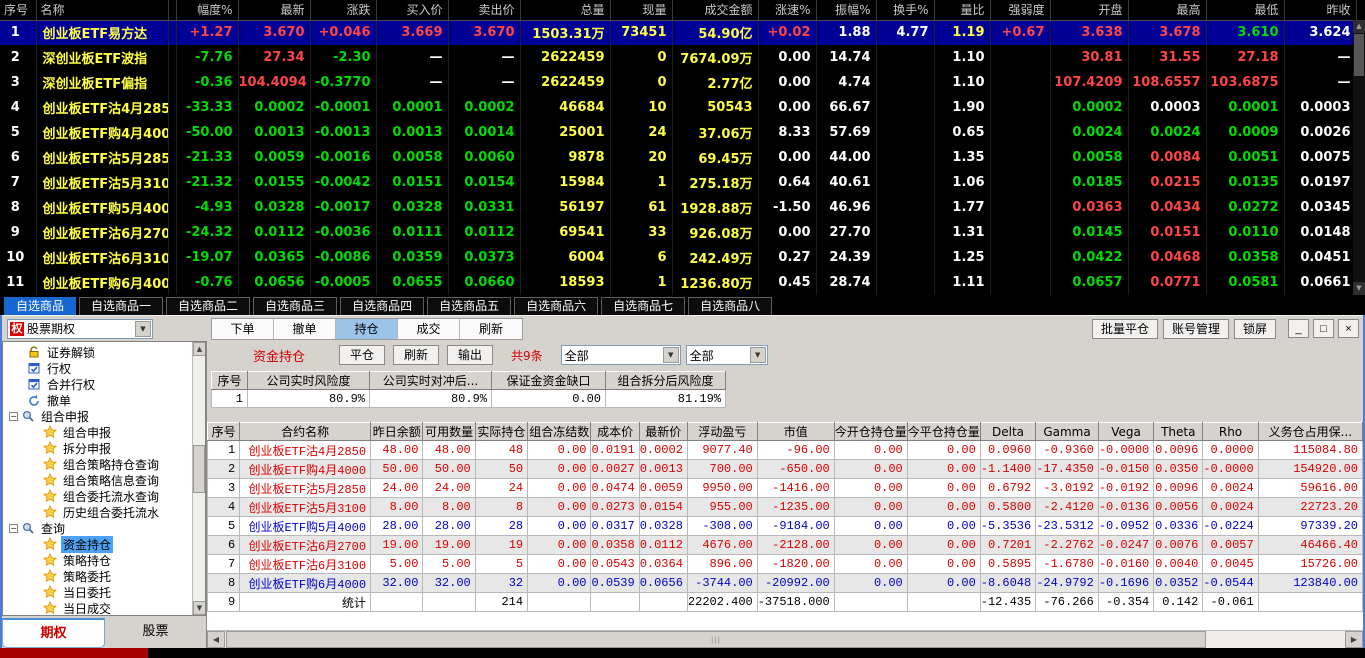 This screenshot has width=1365, height=658. Describe the element at coordinates (468, 398) in the screenshot. I see `risk-row: 1 80.9% 80.9% 0.00 81.19%` at that location.